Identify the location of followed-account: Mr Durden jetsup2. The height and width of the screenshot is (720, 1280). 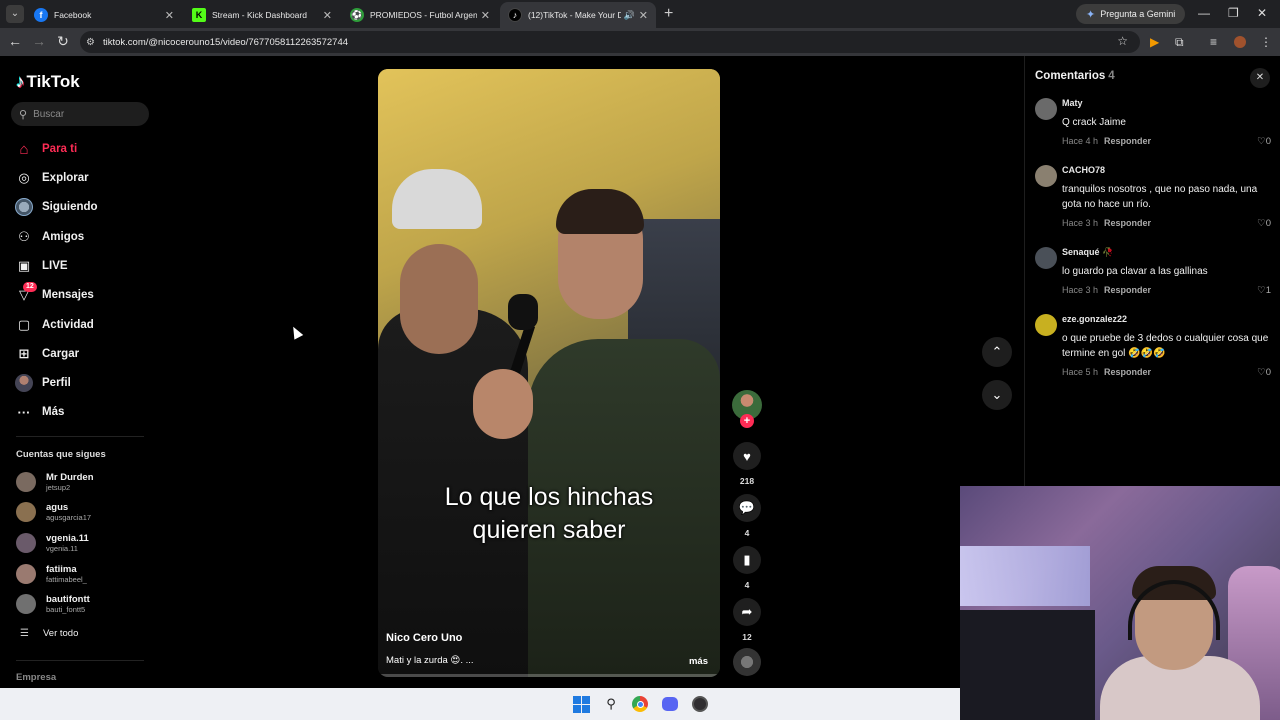
(55, 482).